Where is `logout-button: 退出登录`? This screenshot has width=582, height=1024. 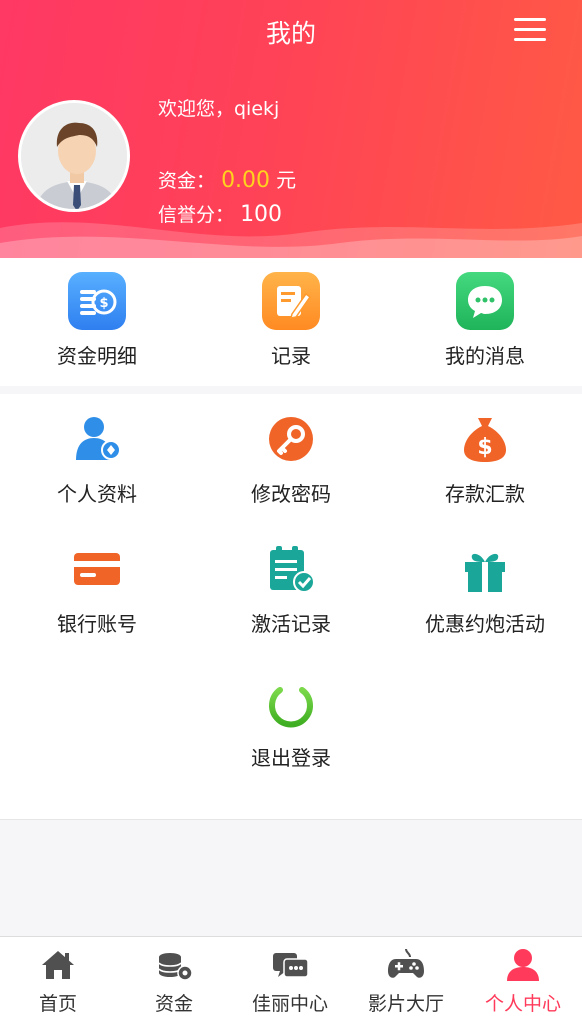 logout-button: 退出登录 is located at coordinates (291, 722).